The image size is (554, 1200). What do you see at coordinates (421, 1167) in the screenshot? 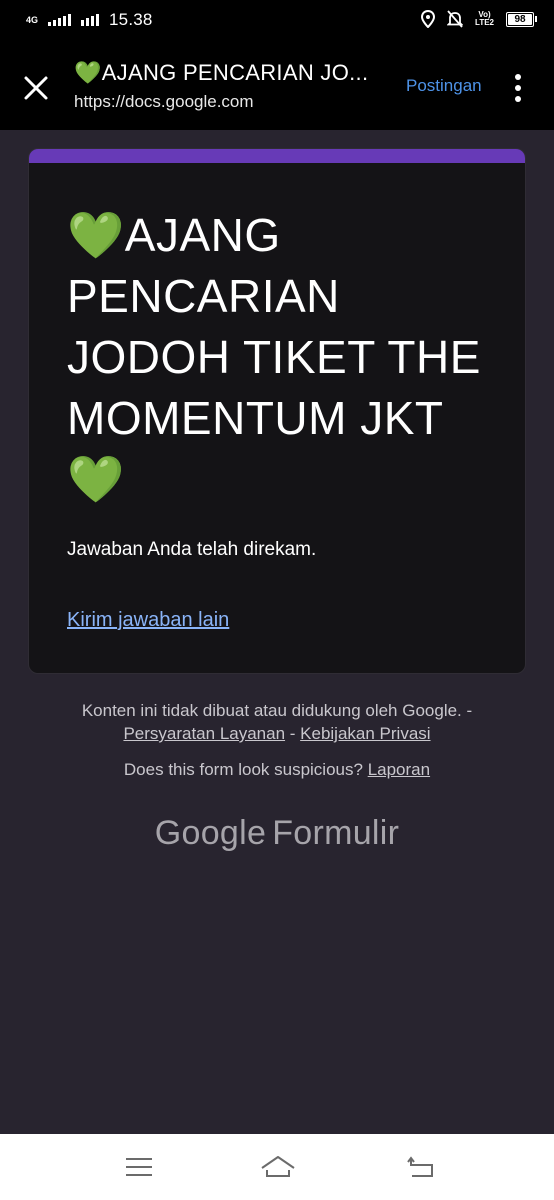
I see `back-icon` at bounding box center [421, 1167].